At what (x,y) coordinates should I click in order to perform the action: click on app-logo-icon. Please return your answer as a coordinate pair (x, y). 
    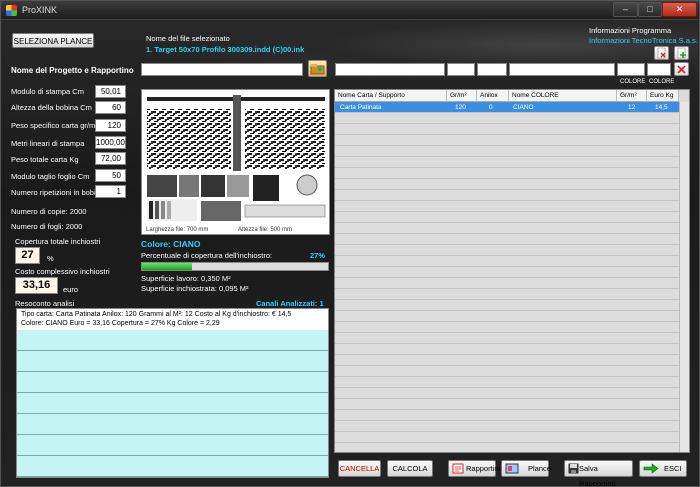
    Looking at the image, I should click on (11, 10).